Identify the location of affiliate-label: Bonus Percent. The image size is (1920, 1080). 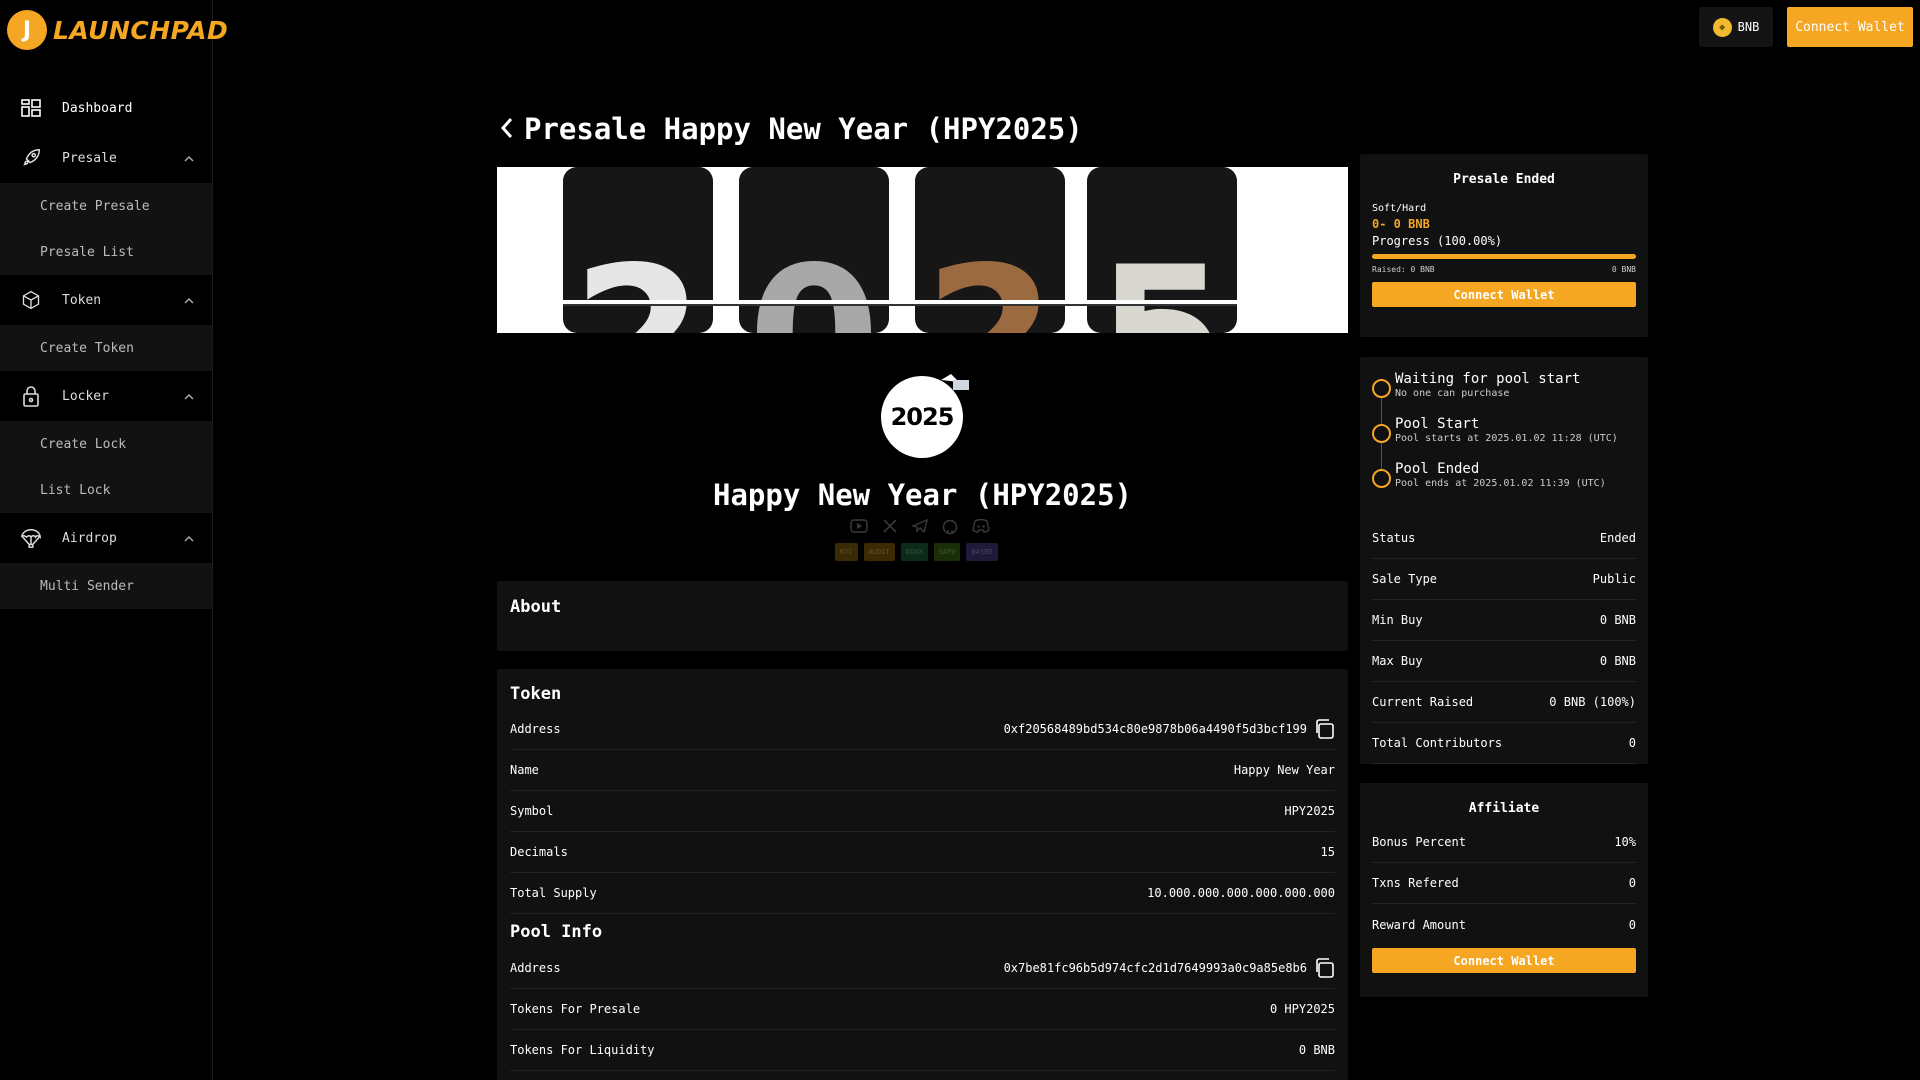
(1419, 842).